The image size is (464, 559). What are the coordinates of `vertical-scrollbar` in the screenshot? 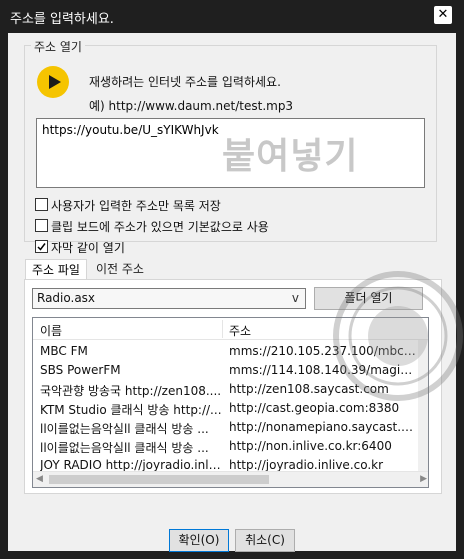 It's located at (423, 406).